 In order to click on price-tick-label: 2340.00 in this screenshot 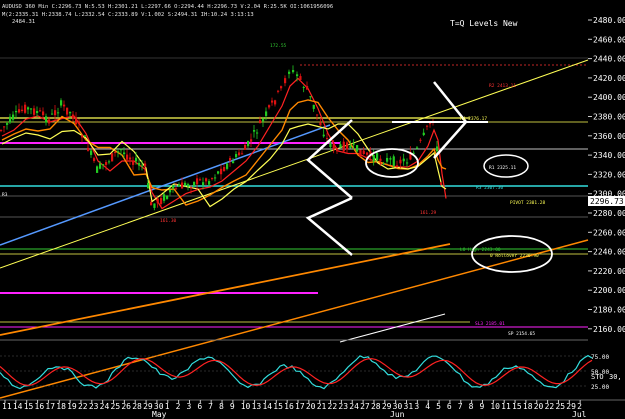, I will do `click(609, 155)`.